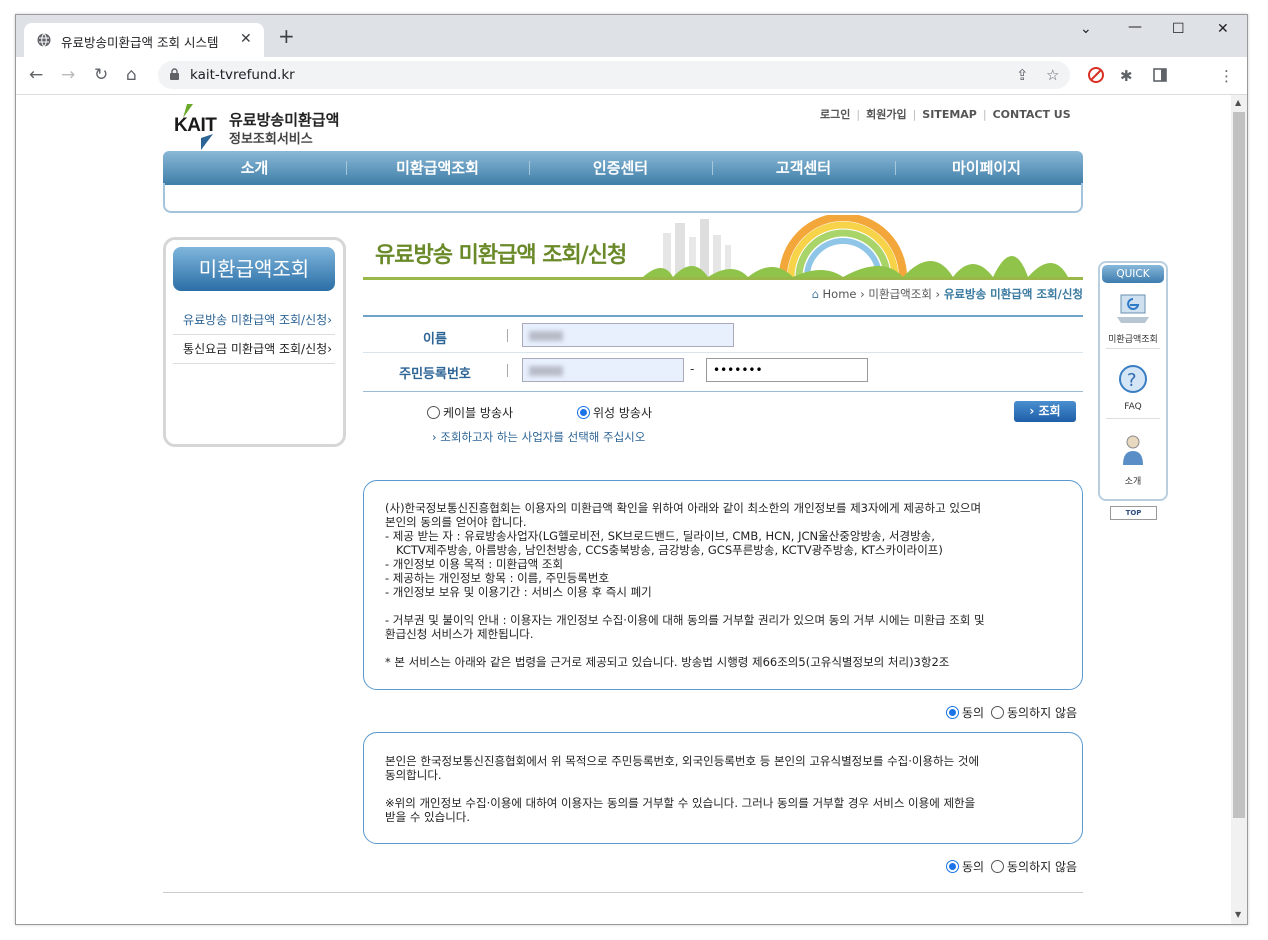 The height and width of the screenshot is (940, 1268). I want to click on consent2-disagree-label: 동의하지 않음, so click(1042, 866).